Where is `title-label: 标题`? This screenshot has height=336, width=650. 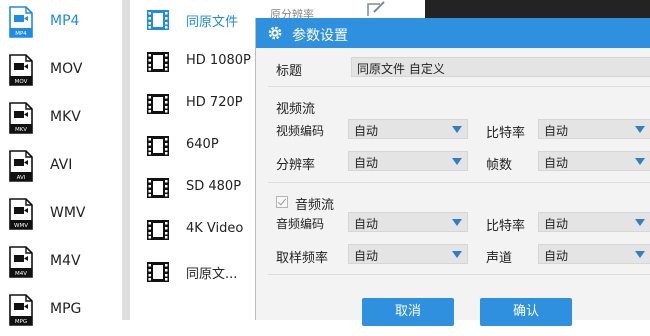 title-label: 标题 is located at coordinates (289, 71).